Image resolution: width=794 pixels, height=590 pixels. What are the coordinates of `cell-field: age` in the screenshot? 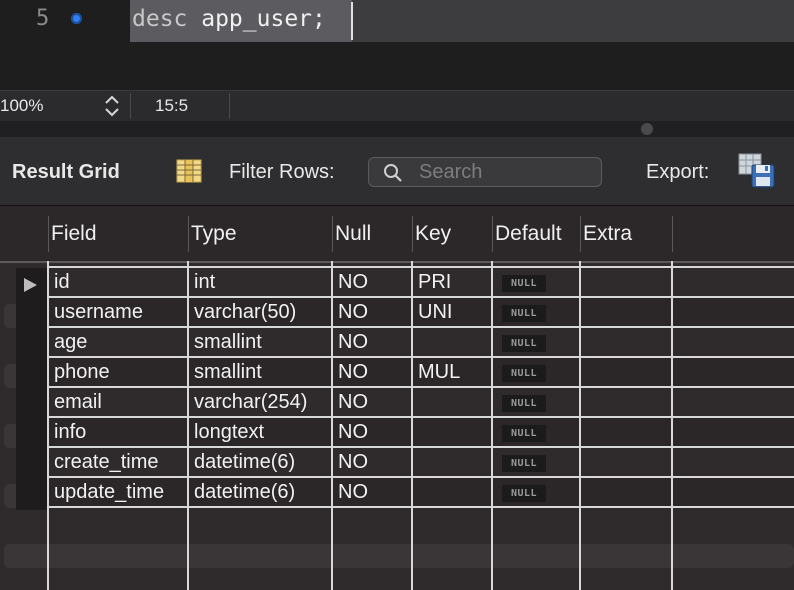 It's located at (70, 342).